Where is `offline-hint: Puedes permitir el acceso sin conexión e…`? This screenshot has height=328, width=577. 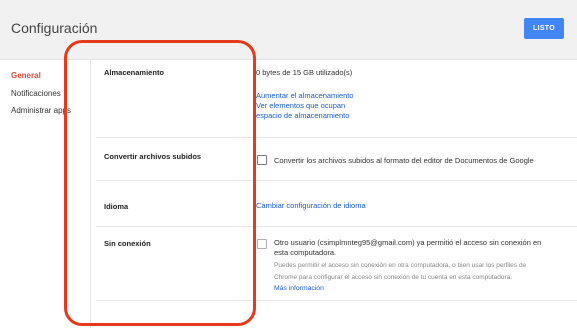 offline-hint: Puedes permitir el acceso sin conexión e… is located at coordinates (400, 265).